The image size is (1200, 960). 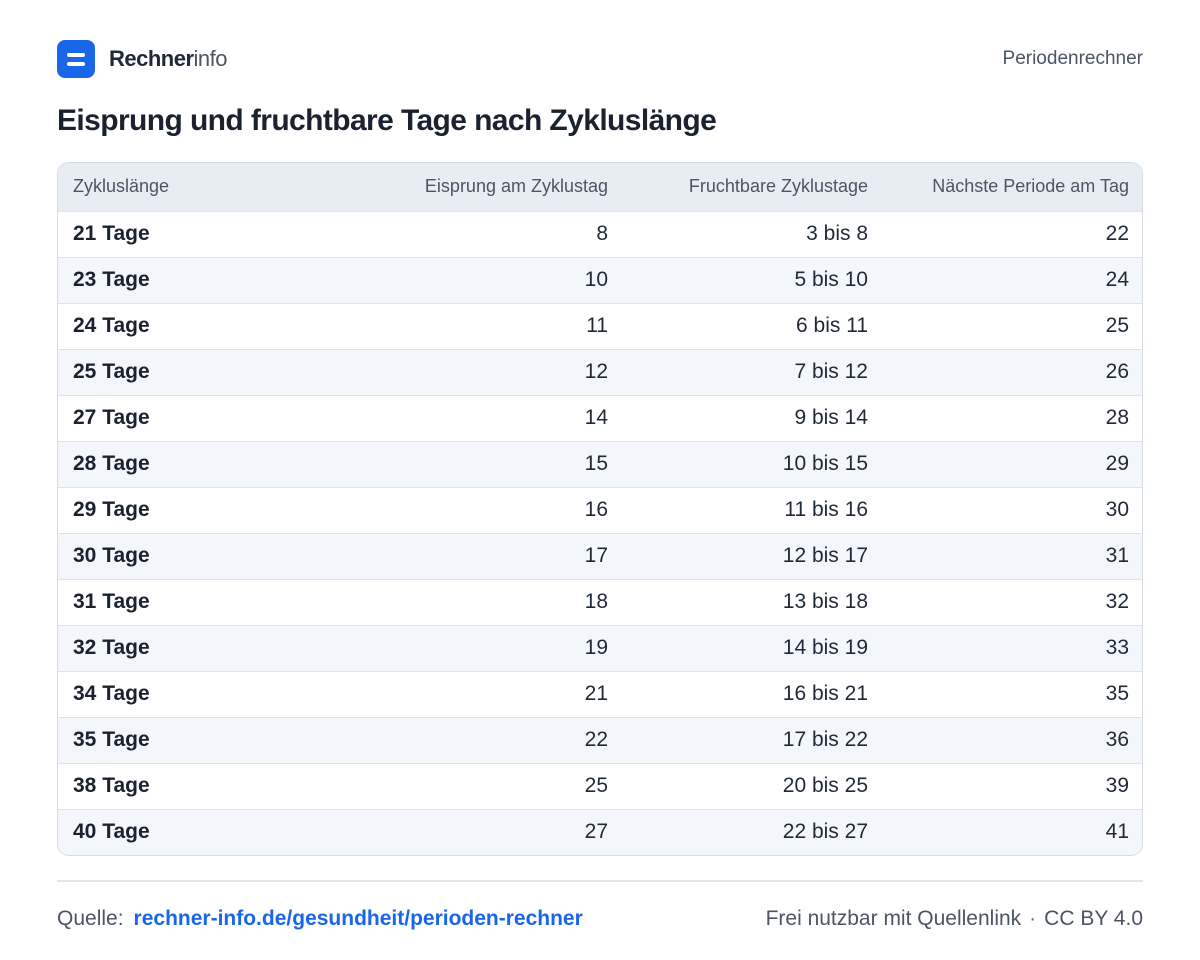 I want to click on cell-cycle-length: 27 Tage, so click(x=111, y=417).